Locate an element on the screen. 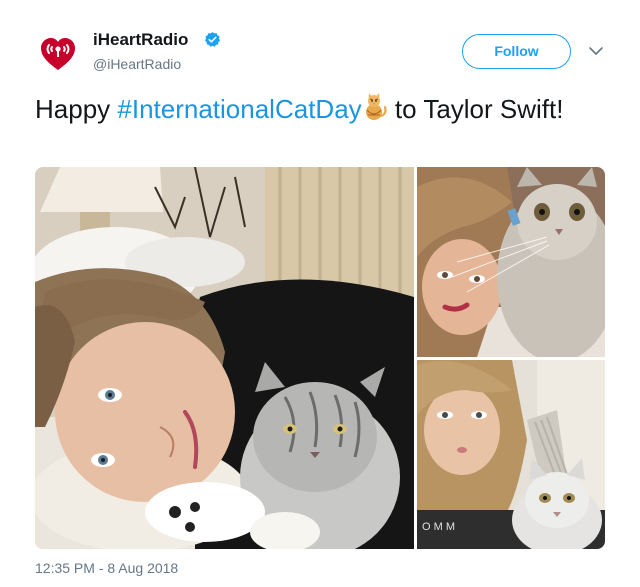  hashtag-link: #InternationalCatDay is located at coordinates (239, 109).